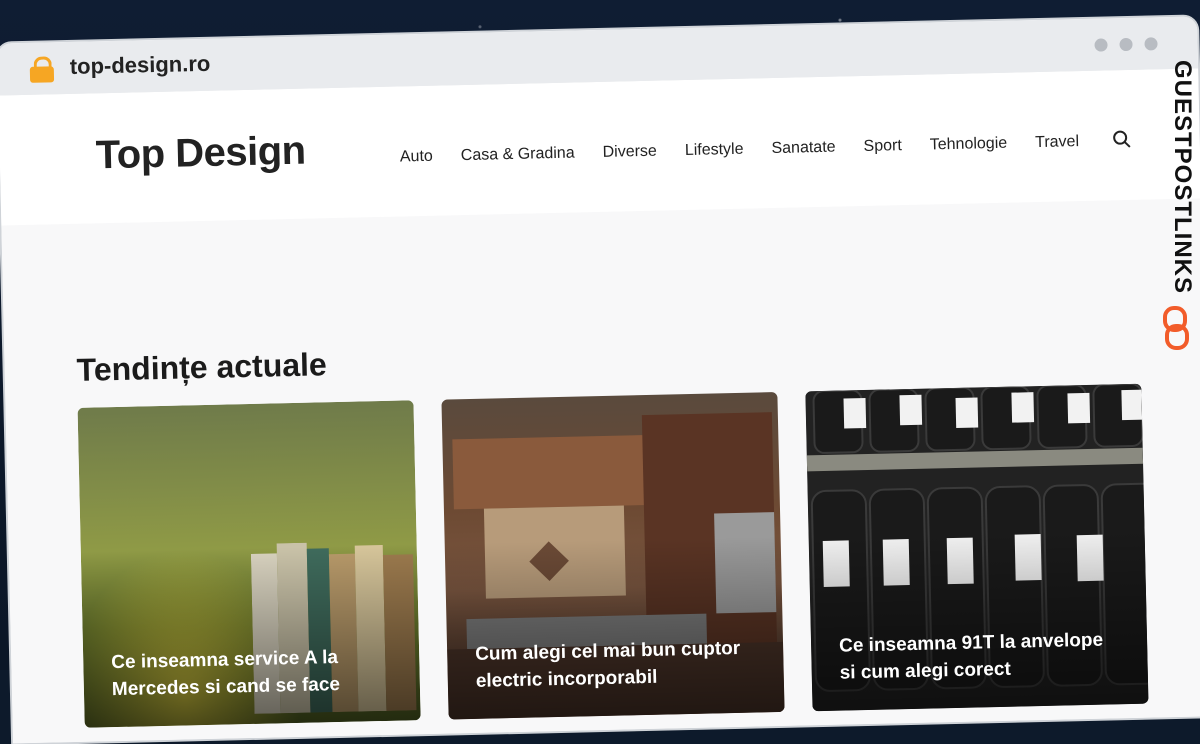  I want to click on section-title: Tendințe actuale, so click(202, 367).